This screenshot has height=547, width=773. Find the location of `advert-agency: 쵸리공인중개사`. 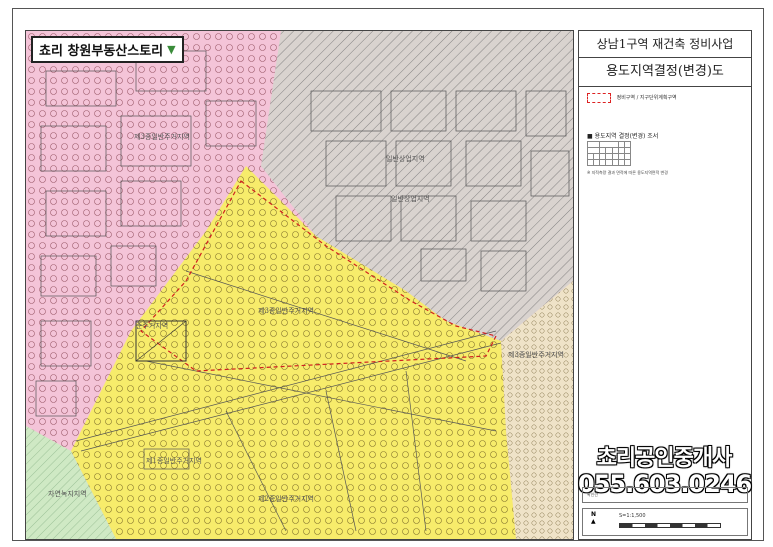

advert-agency: 쵸리공인중개사 is located at coordinates (664, 458).